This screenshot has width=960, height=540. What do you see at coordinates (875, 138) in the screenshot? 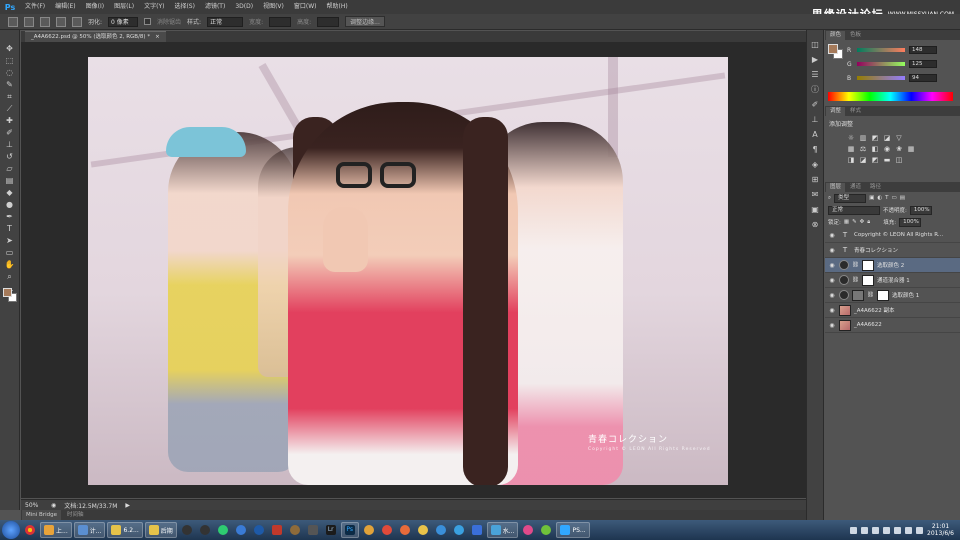
I see `curves-icon: ◩` at bounding box center [875, 138].